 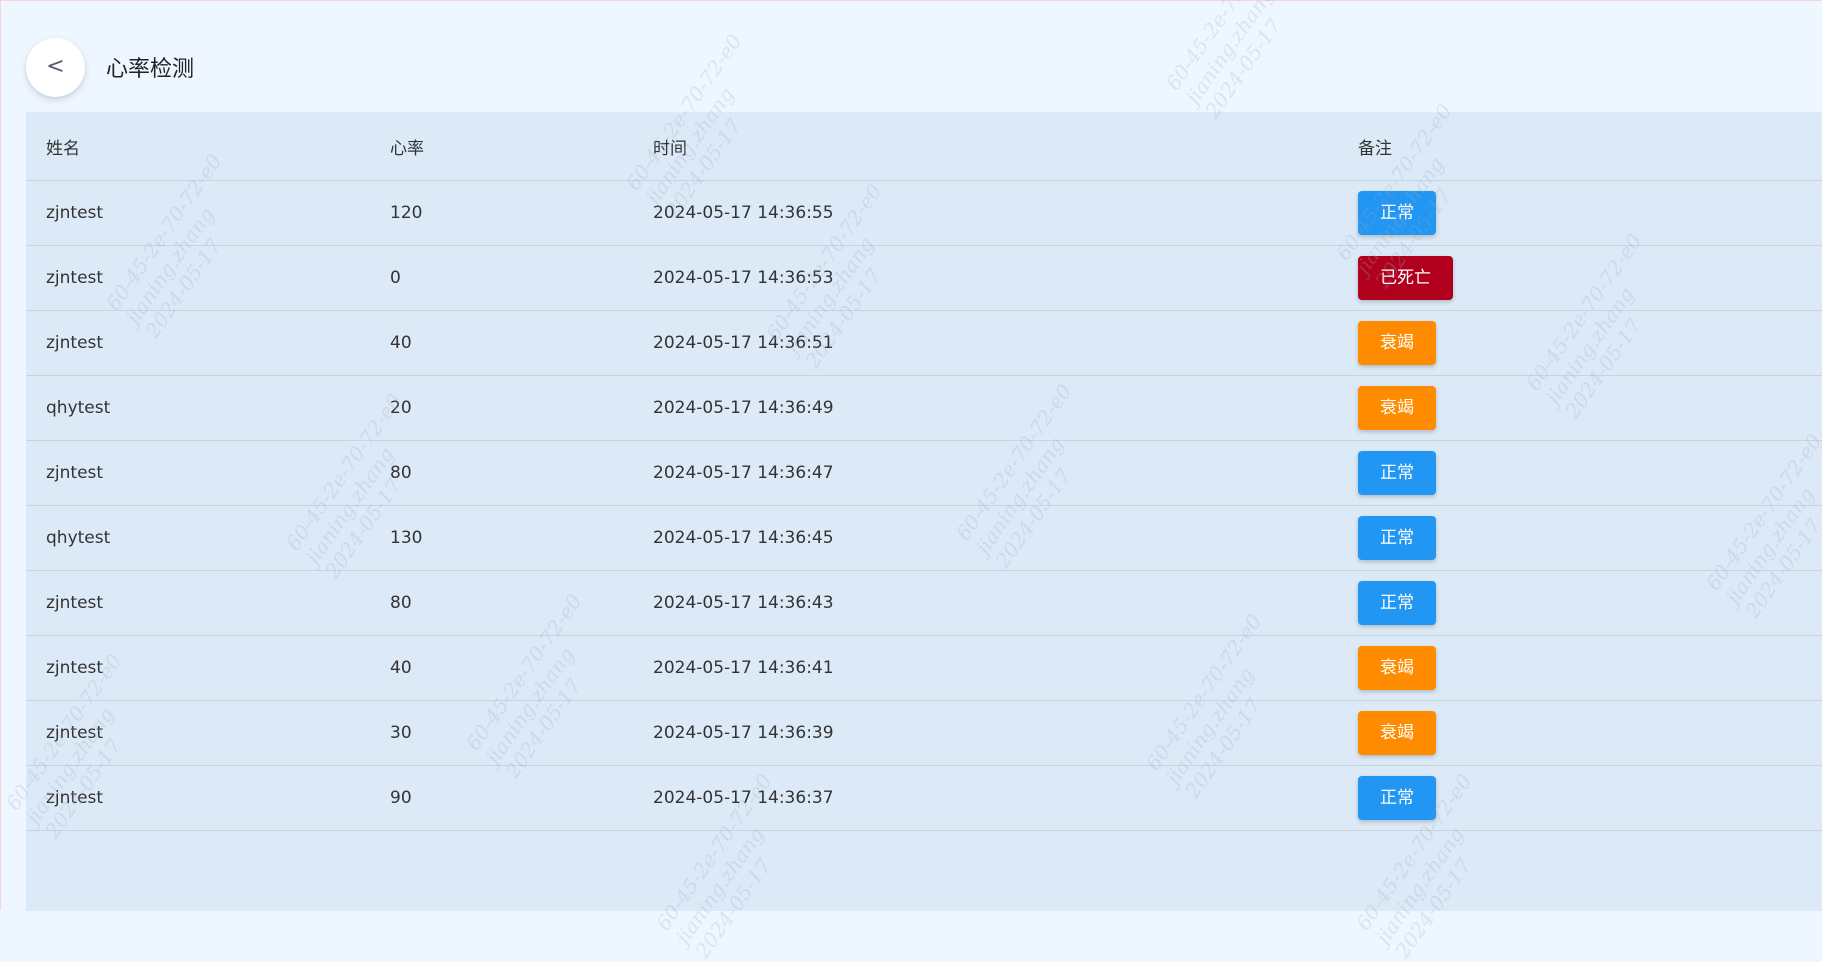 What do you see at coordinates (1005, 603) in the screenshot?
I see `cell-time: 2024-05-17 14:36:43` at bounding box center [1005, 603].